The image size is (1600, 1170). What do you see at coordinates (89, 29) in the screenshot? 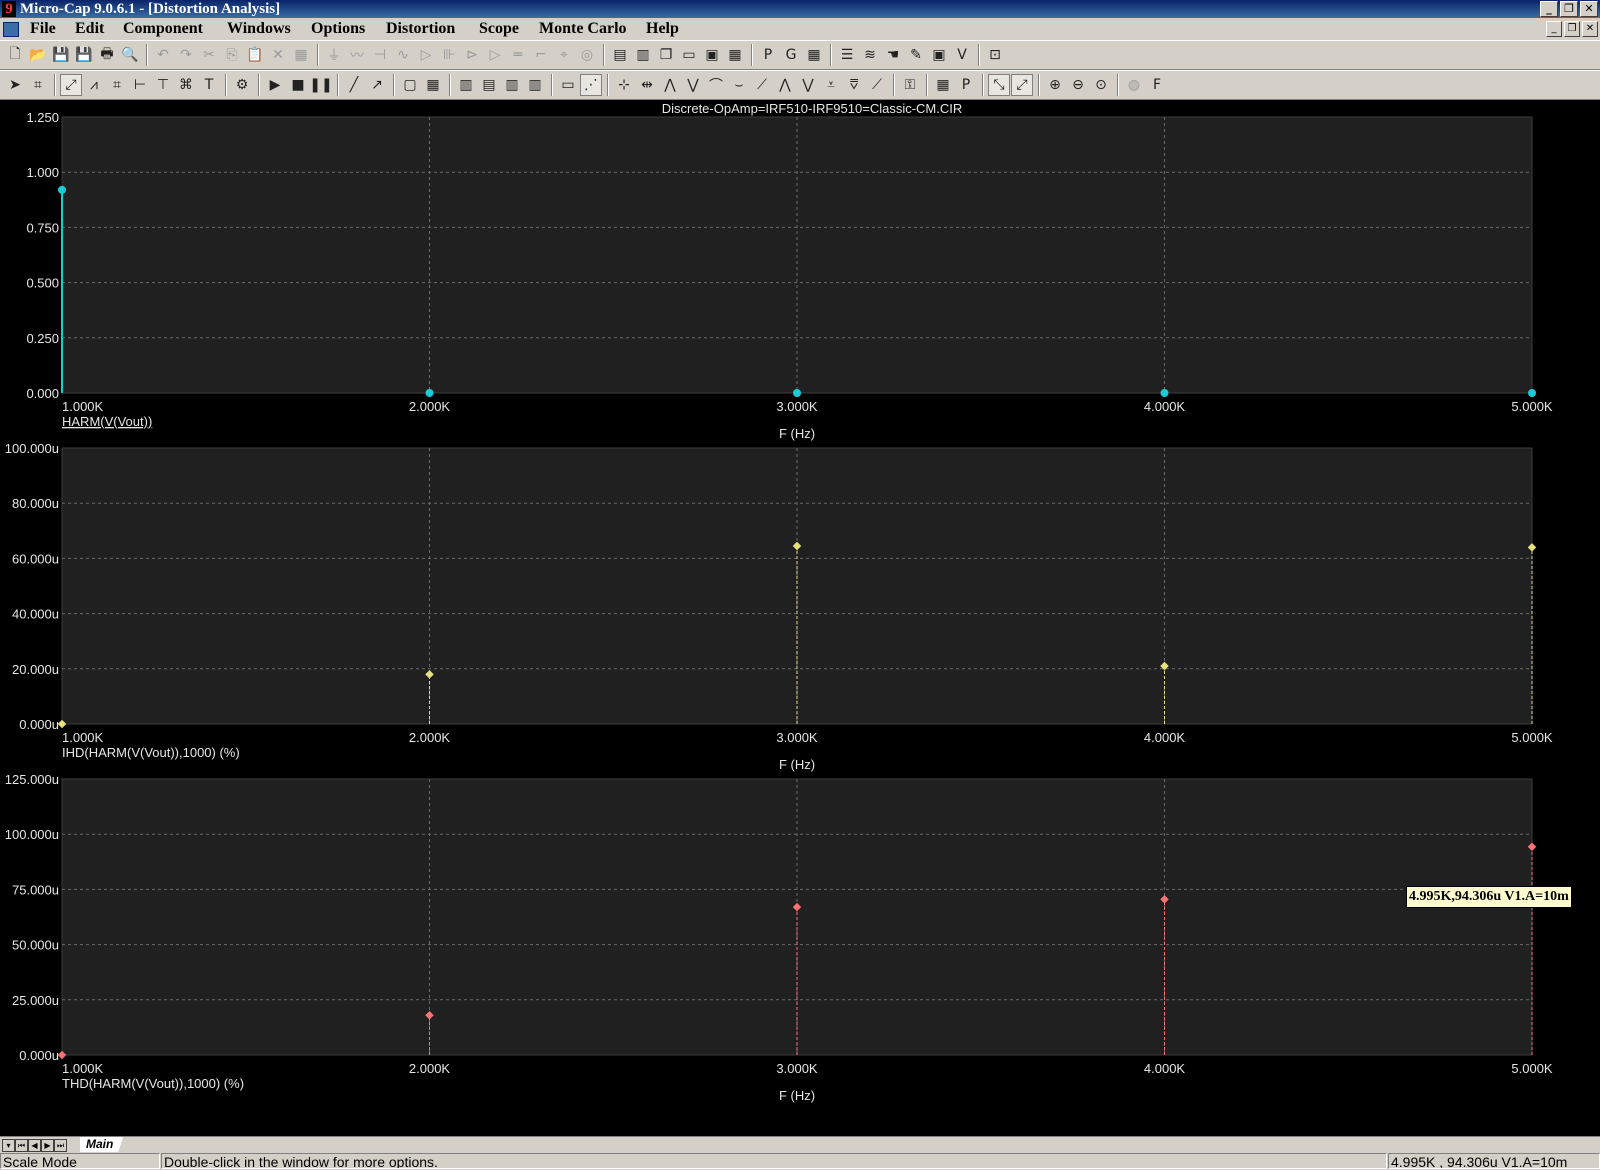
I see `menu-edit: Edit` at bounding box center [89, 29].